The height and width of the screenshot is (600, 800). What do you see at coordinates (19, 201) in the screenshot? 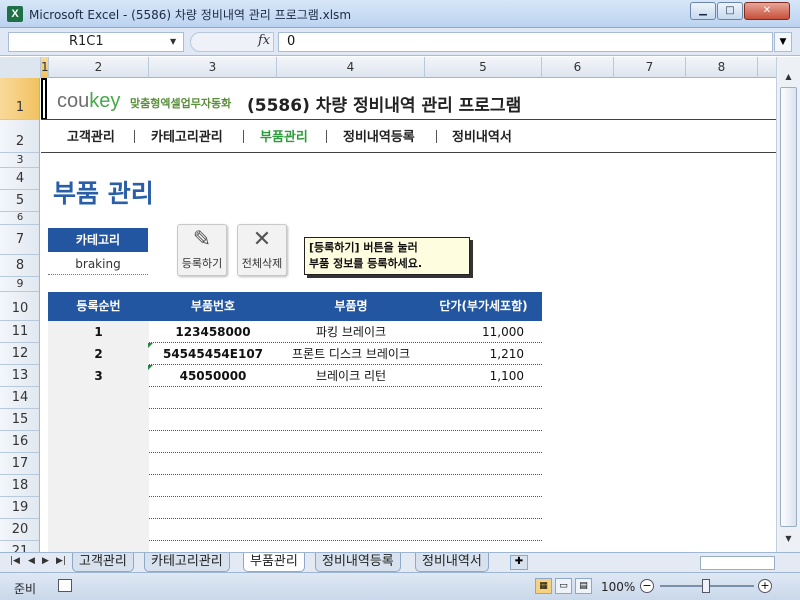
I see `row-header: 5` at bounding box center [19, 201].